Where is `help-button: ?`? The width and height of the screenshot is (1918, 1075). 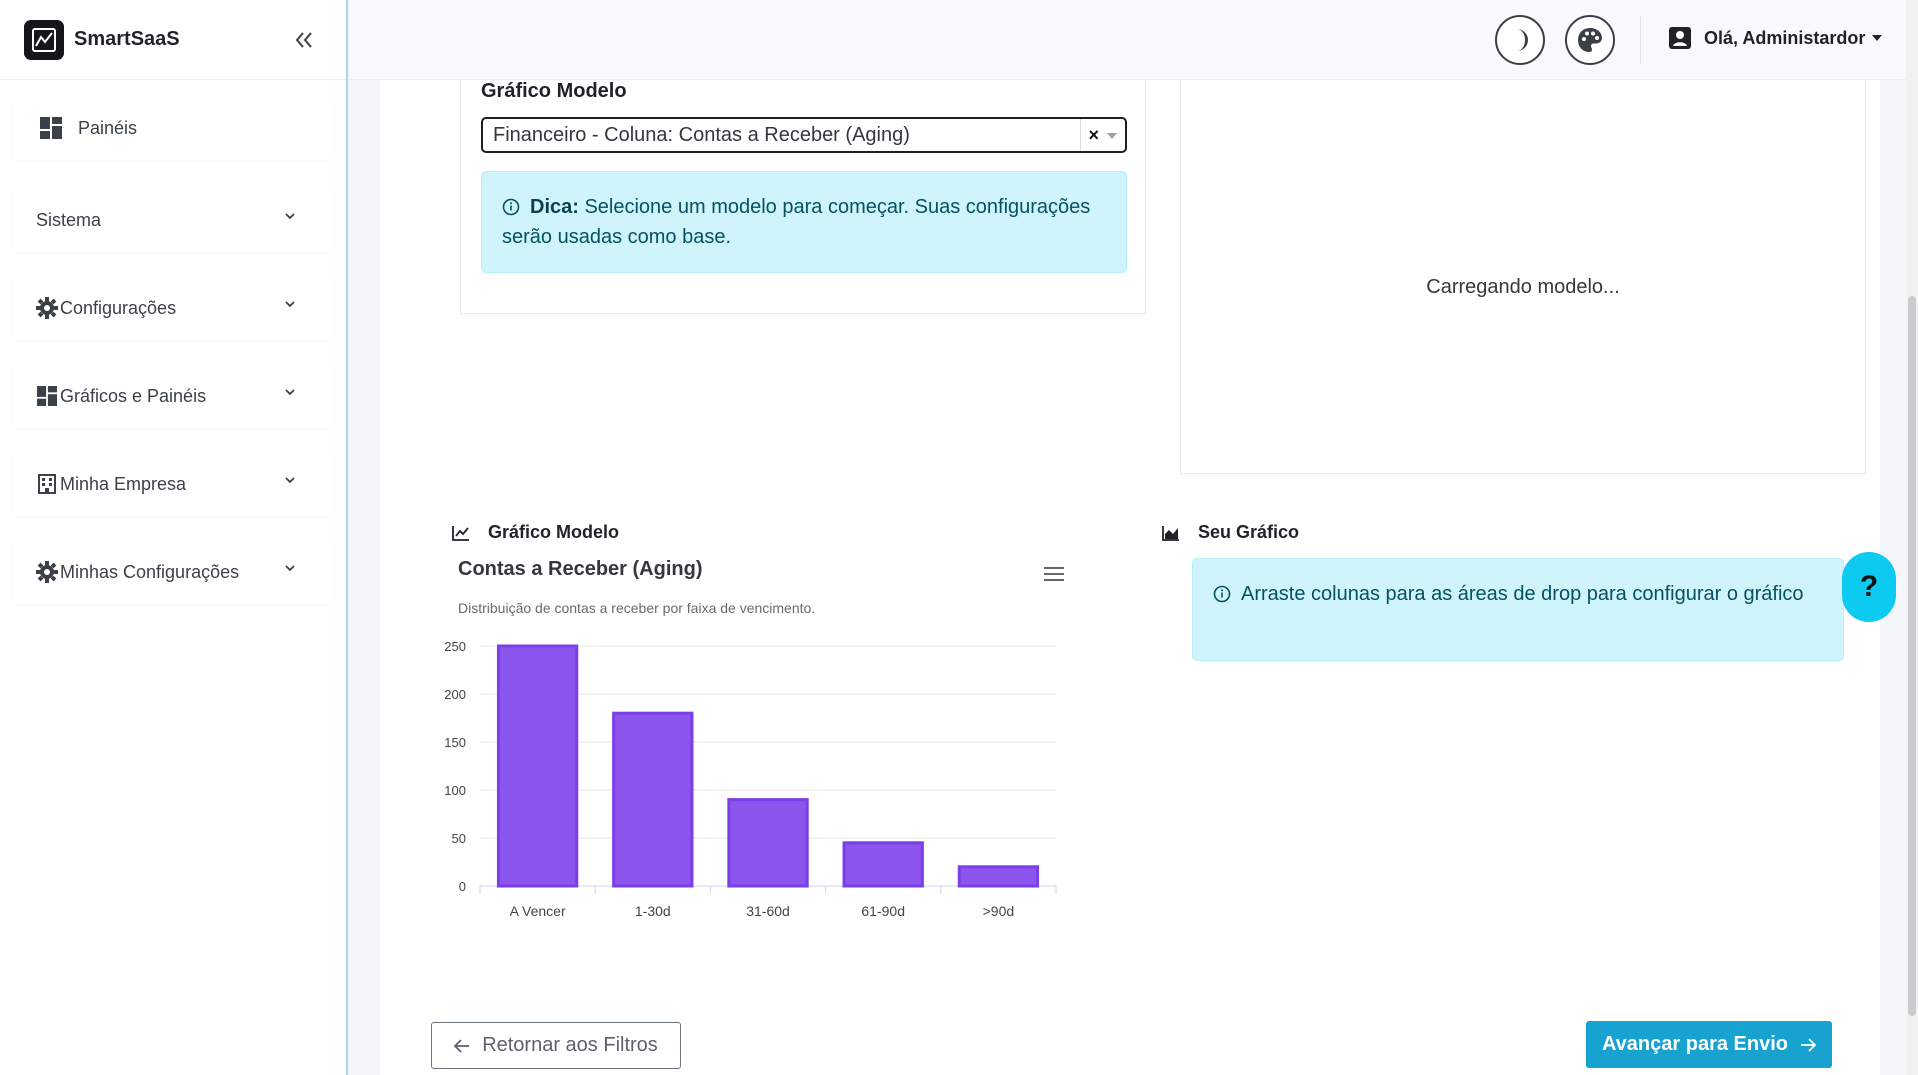
help-button: ? is located at coordinates (1869, 587).